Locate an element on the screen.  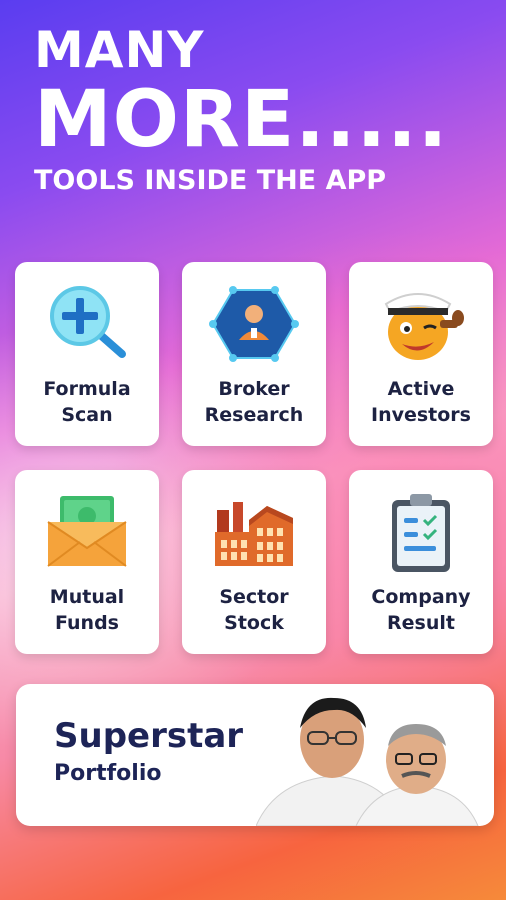
money-envelope-icon is located at coordinates (87, 532).